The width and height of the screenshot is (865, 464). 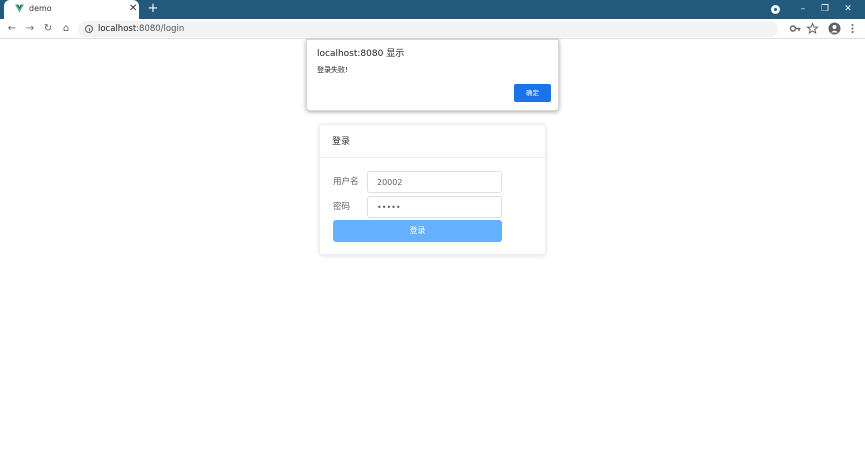 I want to click on url-text: localhost:8080/login, so click(x=141, y=29).